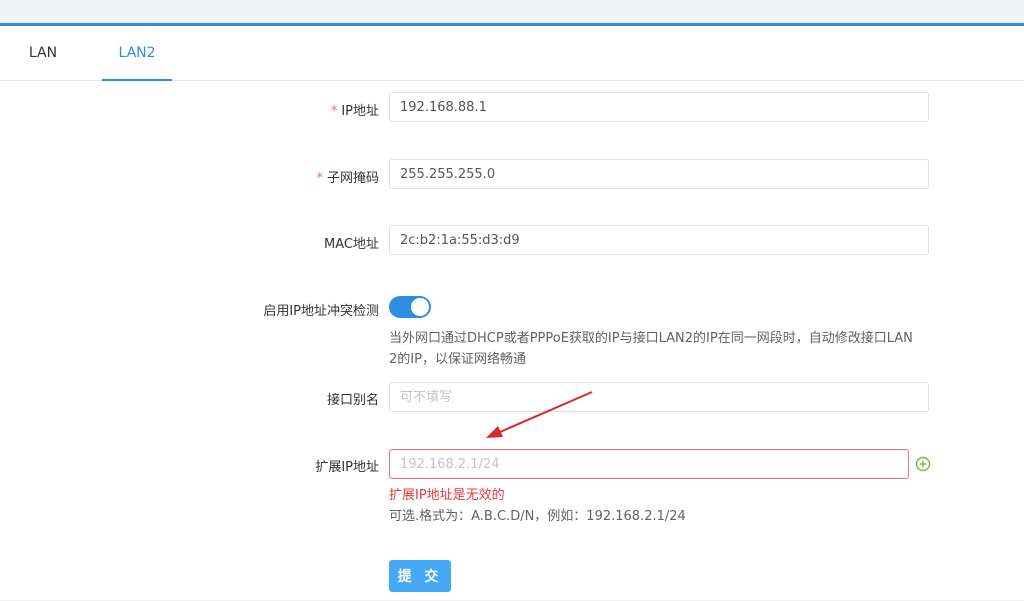 This screenshot has height=601, width=1024. What do you see at coordinates (420, 307) in the screenshot?
I see `toggle-knob` at bounding box center [420, 307].